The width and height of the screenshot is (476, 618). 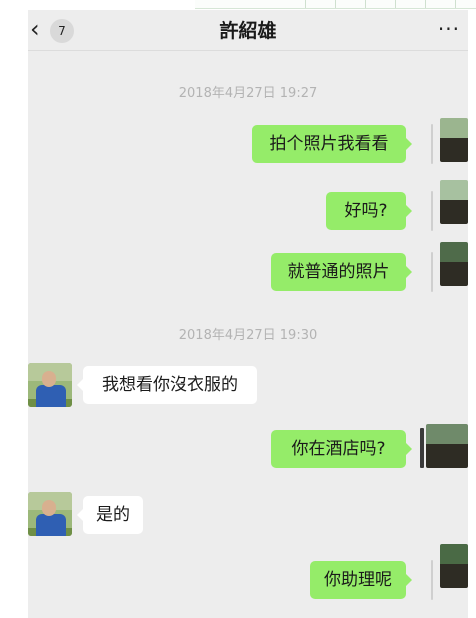 I want to click on message-bubble-incoming: 是的, so click(x=110, y=515).